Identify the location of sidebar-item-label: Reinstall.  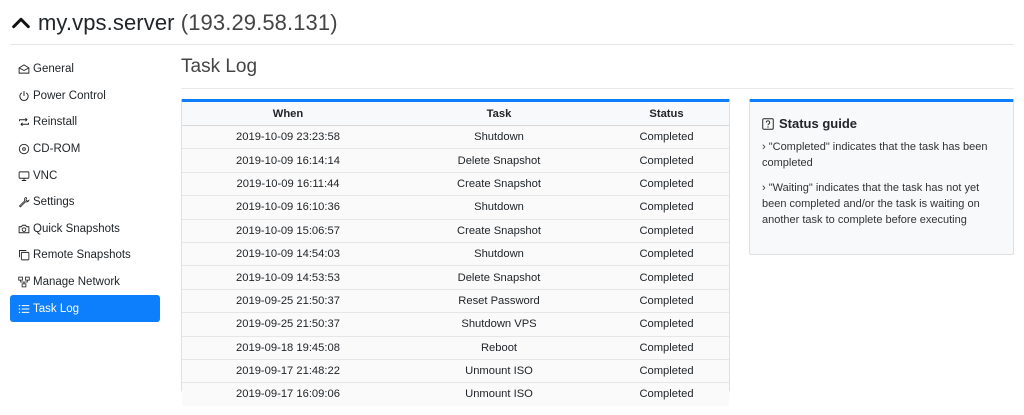
(55, 122).